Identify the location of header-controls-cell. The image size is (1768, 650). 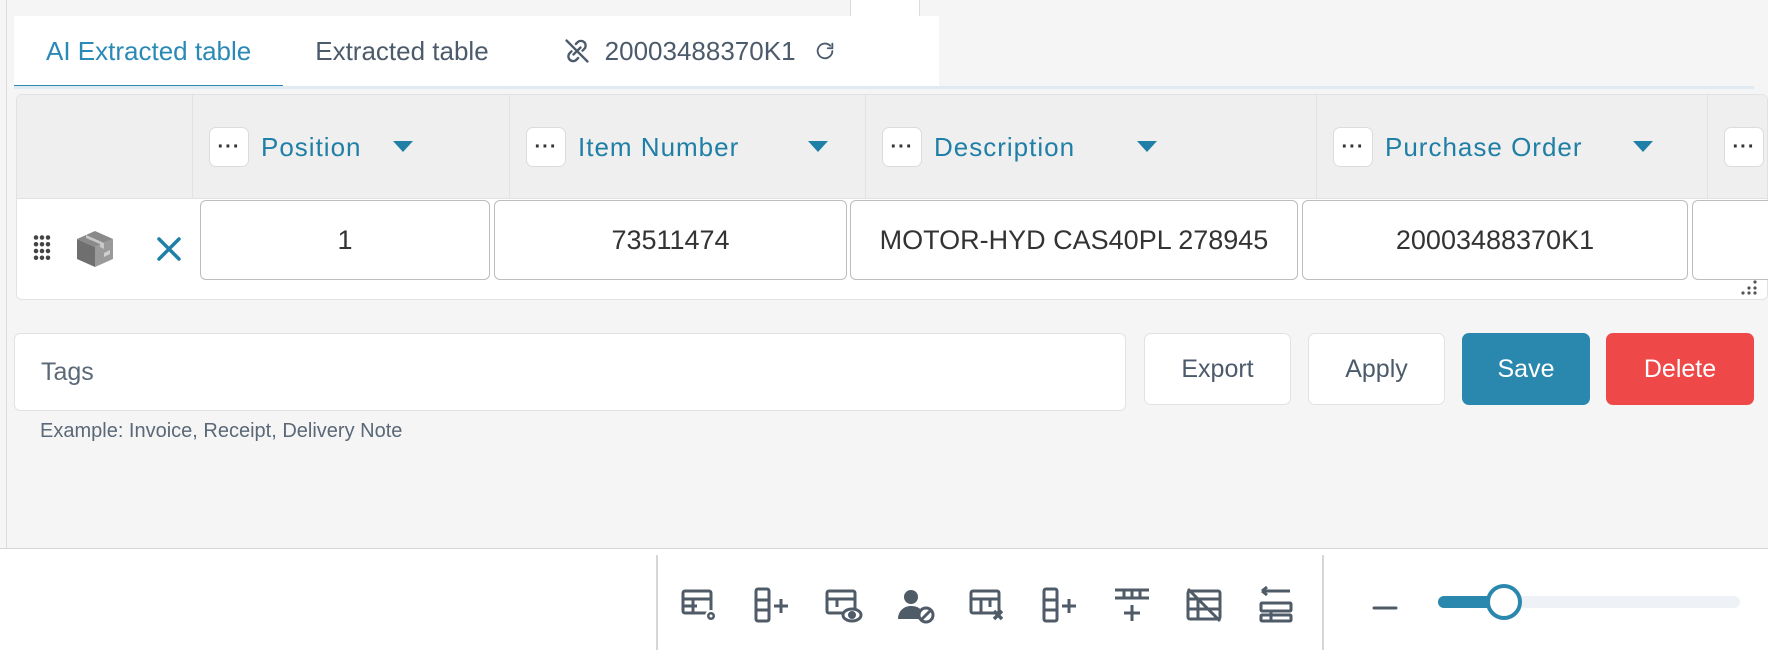
(105, 147).